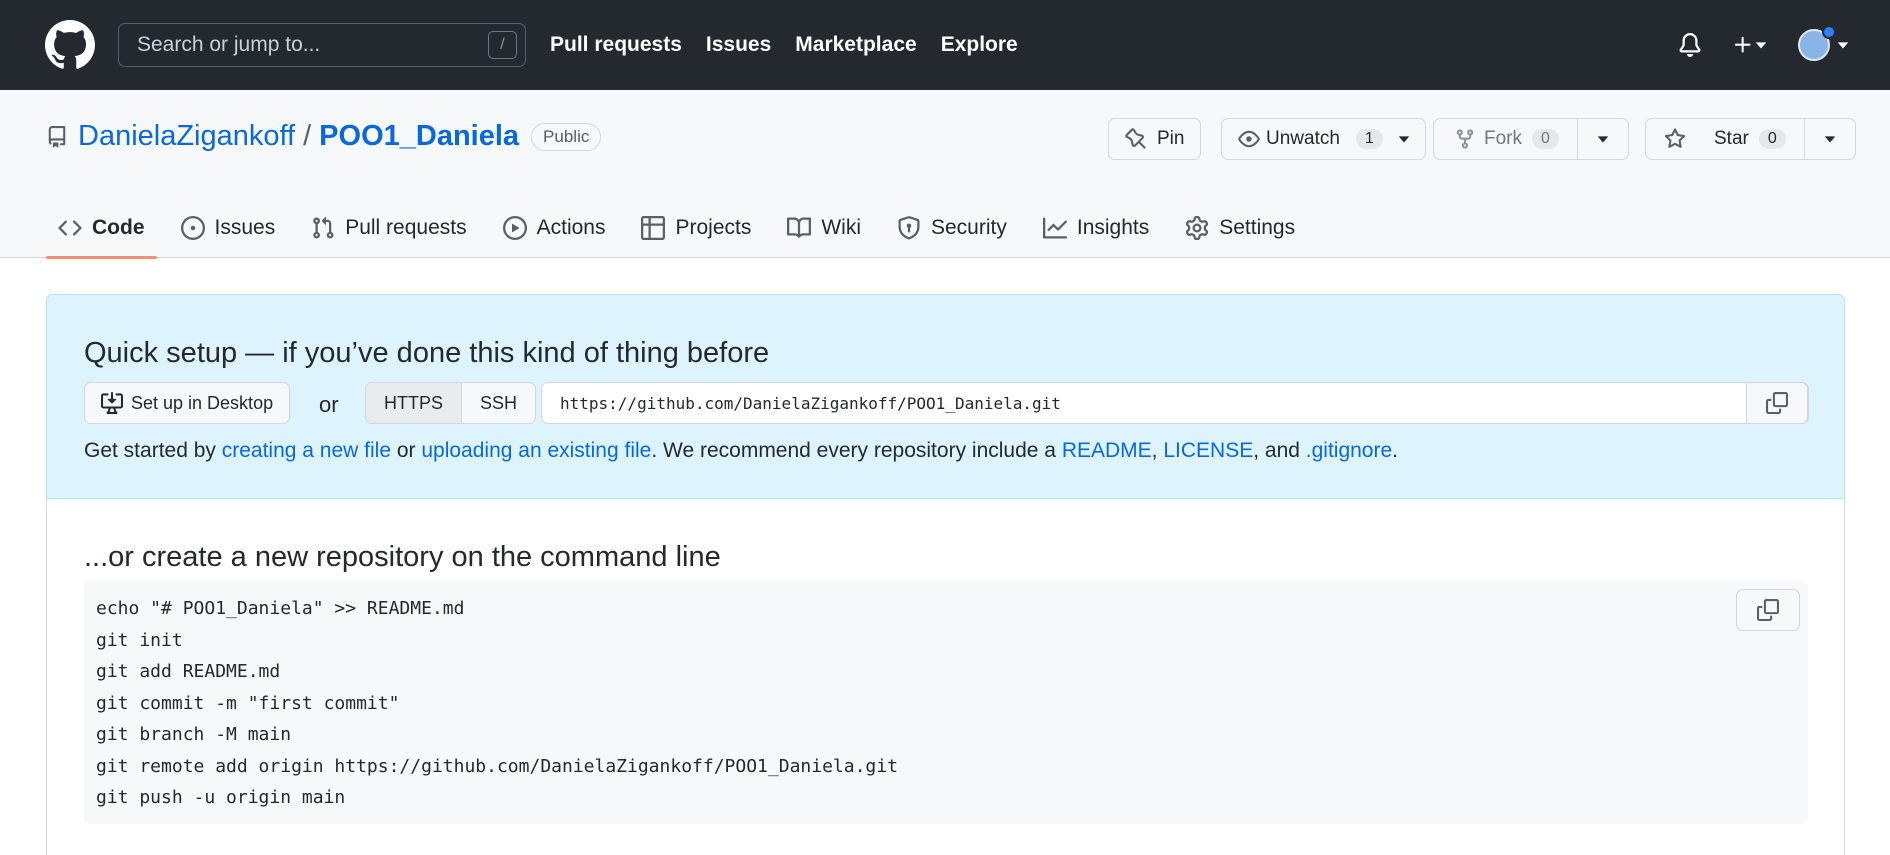 The width and height of the screenshot is (1890, 855). I want to click on create-new-file-link: creating a new file, so click(306, 450).